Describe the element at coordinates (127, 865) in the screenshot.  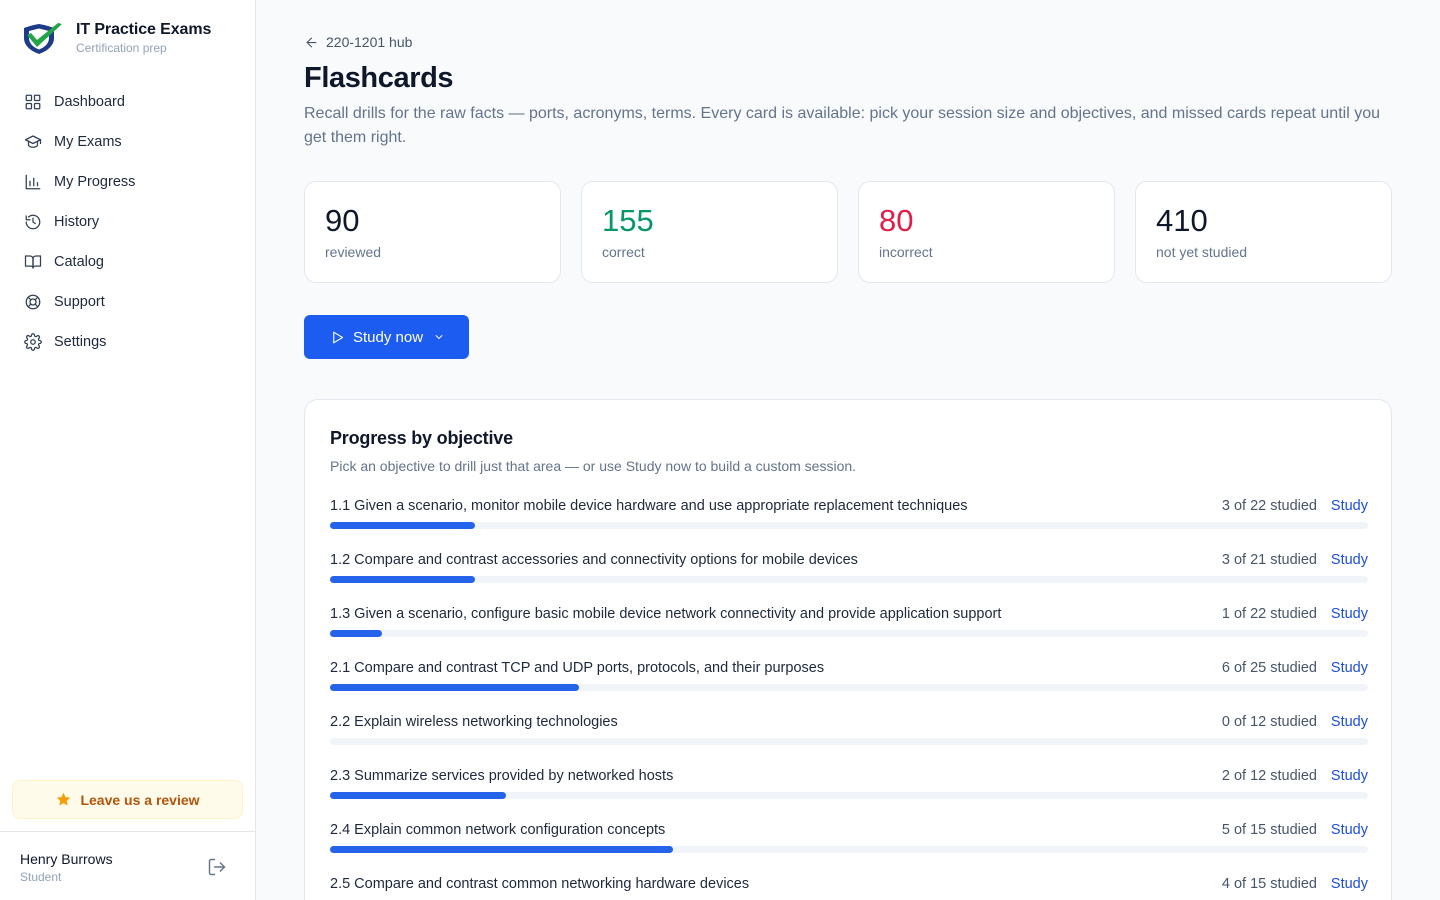
I see `user-area: Henry Burrows Student` at that location.